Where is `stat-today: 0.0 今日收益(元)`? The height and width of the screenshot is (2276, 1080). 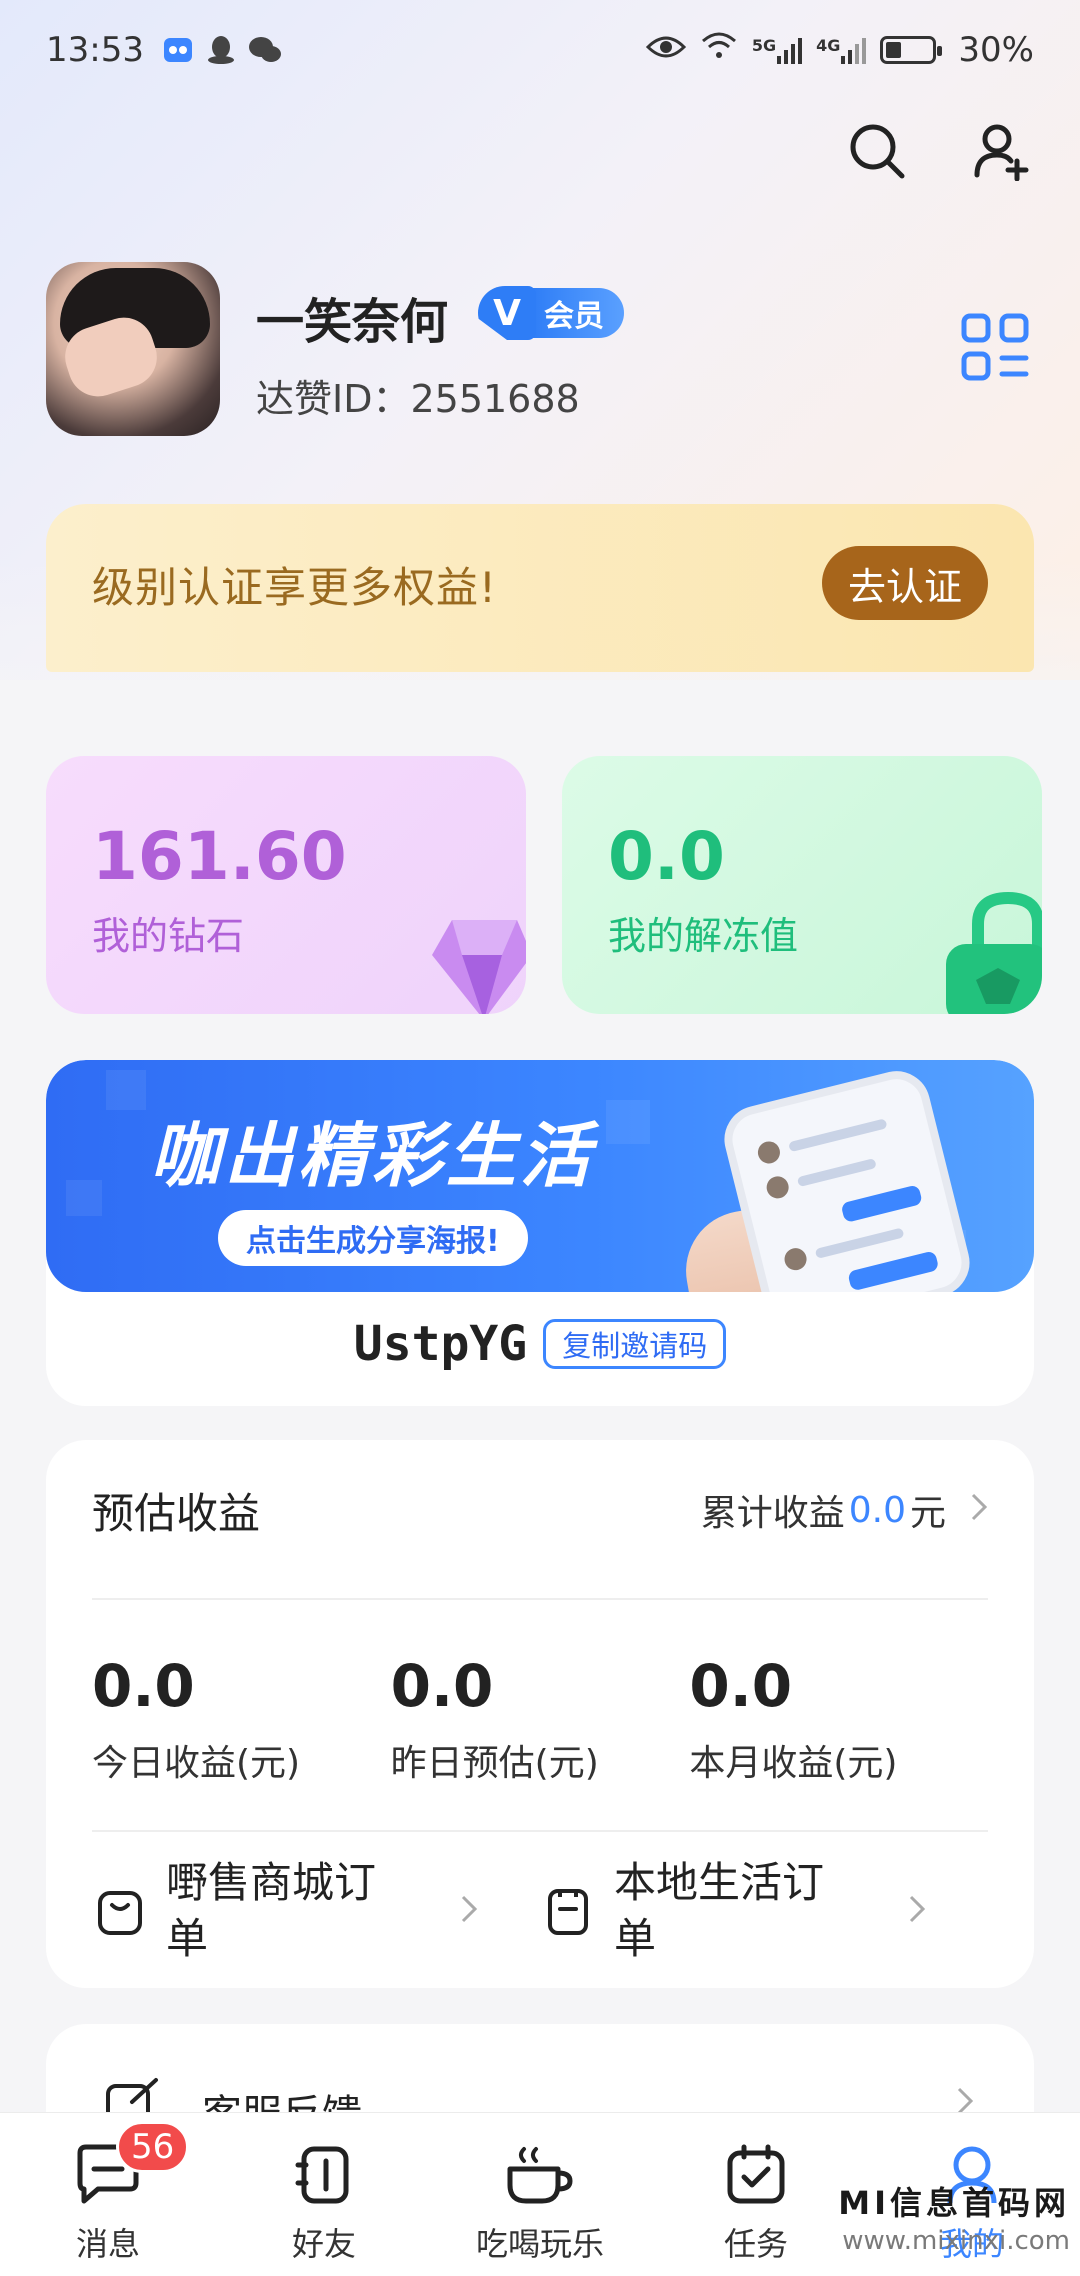 stat-today: 0.0 今日收益(元) is located at coordinates (241, 1719).